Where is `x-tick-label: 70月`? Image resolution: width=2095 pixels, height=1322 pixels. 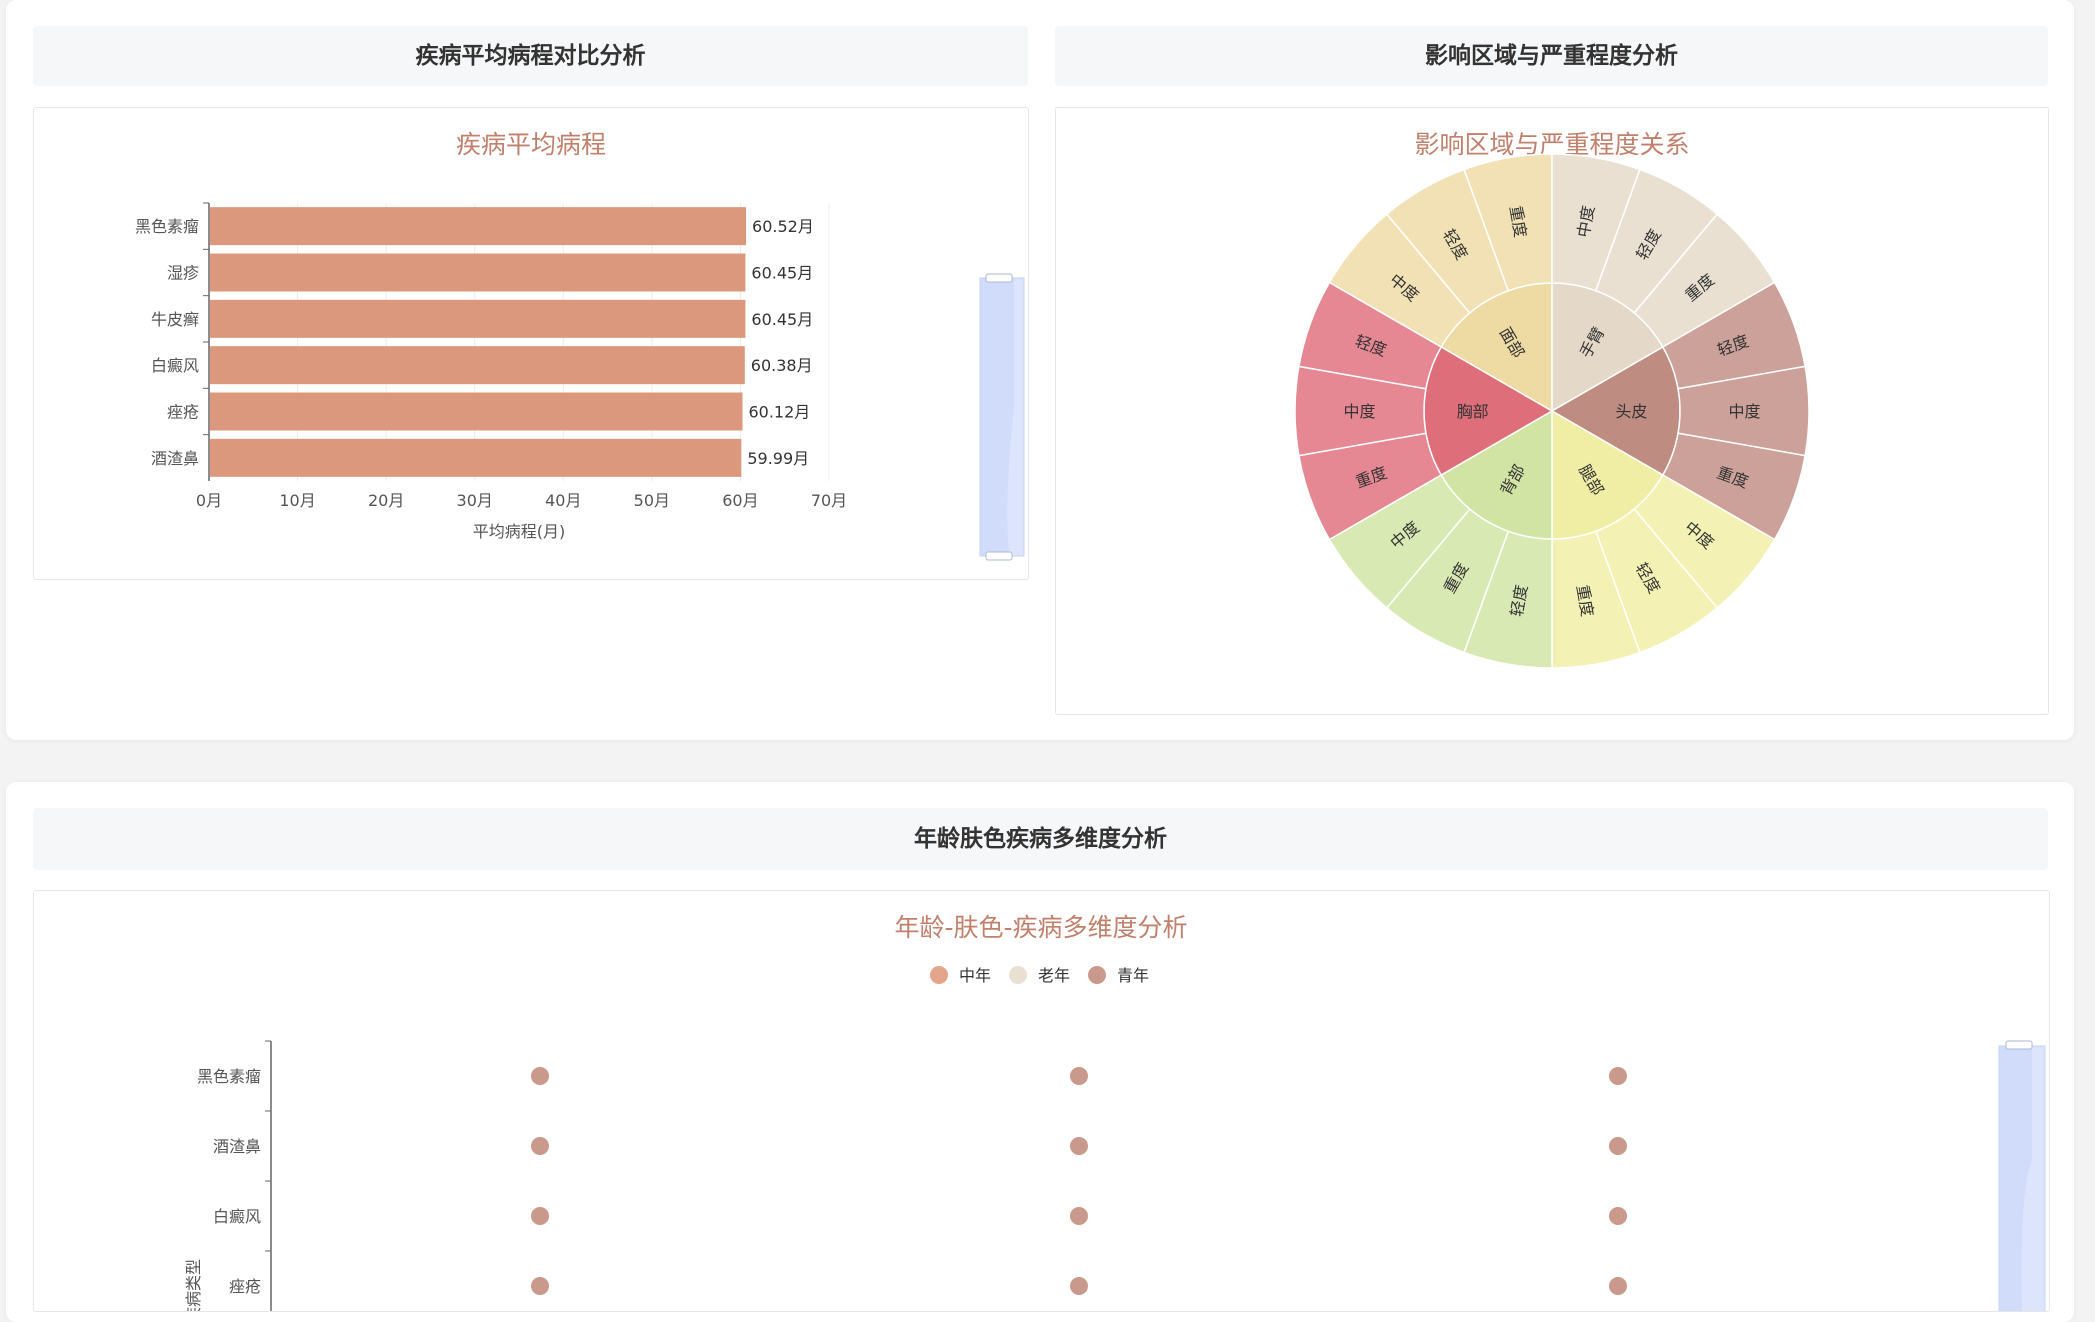
x-tick-label: 70月 is located at coordinates (829, 500).